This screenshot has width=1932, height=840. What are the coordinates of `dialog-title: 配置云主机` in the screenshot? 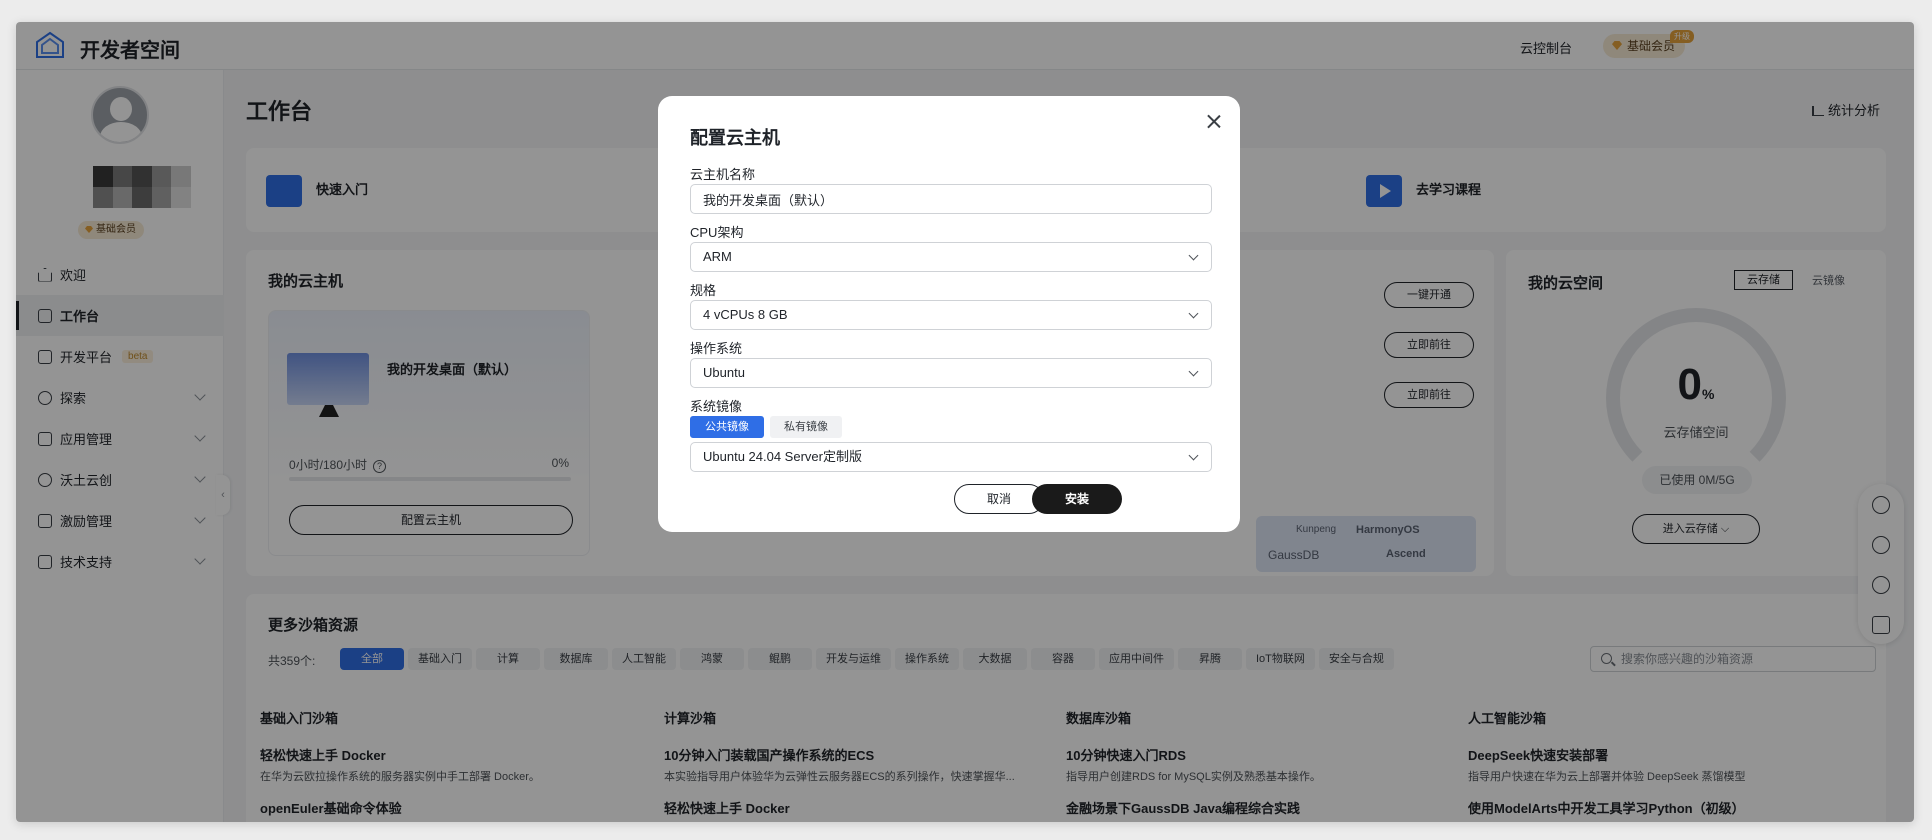 It's located at (735, 138).